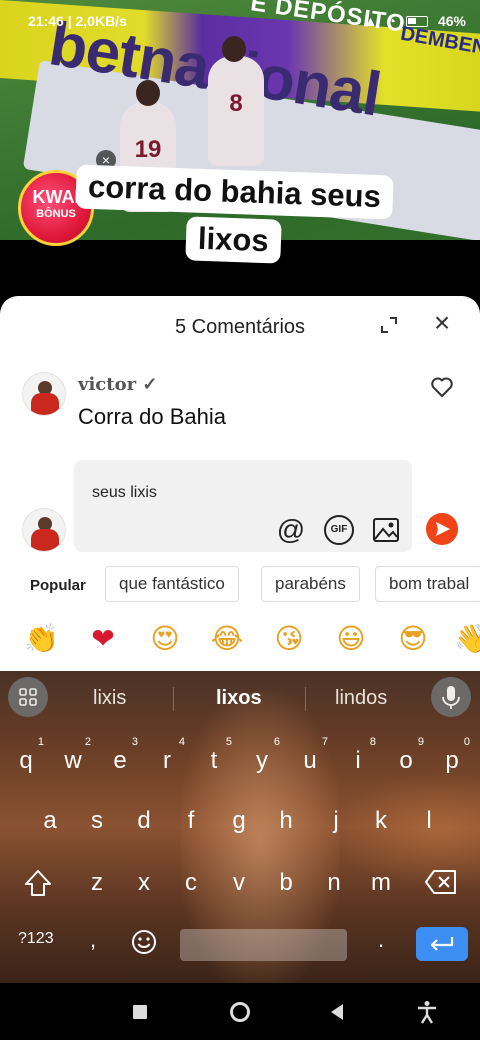  I want to click on key-t: t5, so click(214, 759).